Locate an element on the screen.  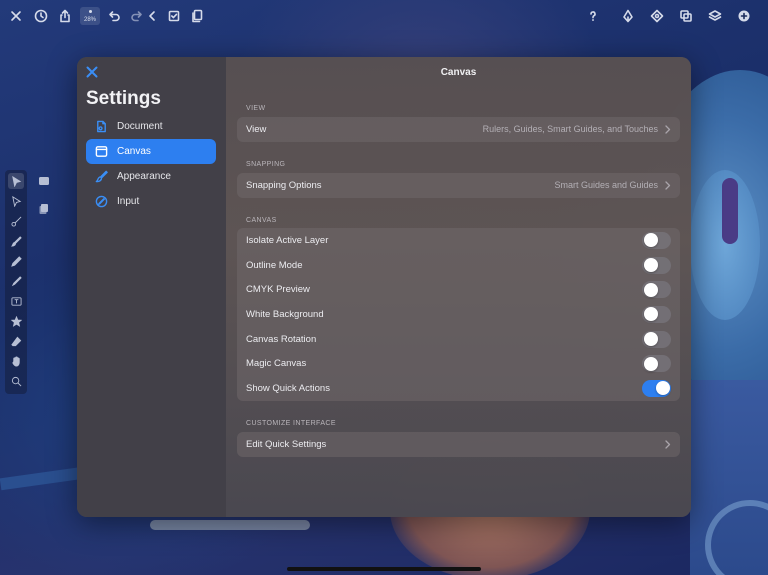
duplicate-icon is located at coordinates (197, 16).